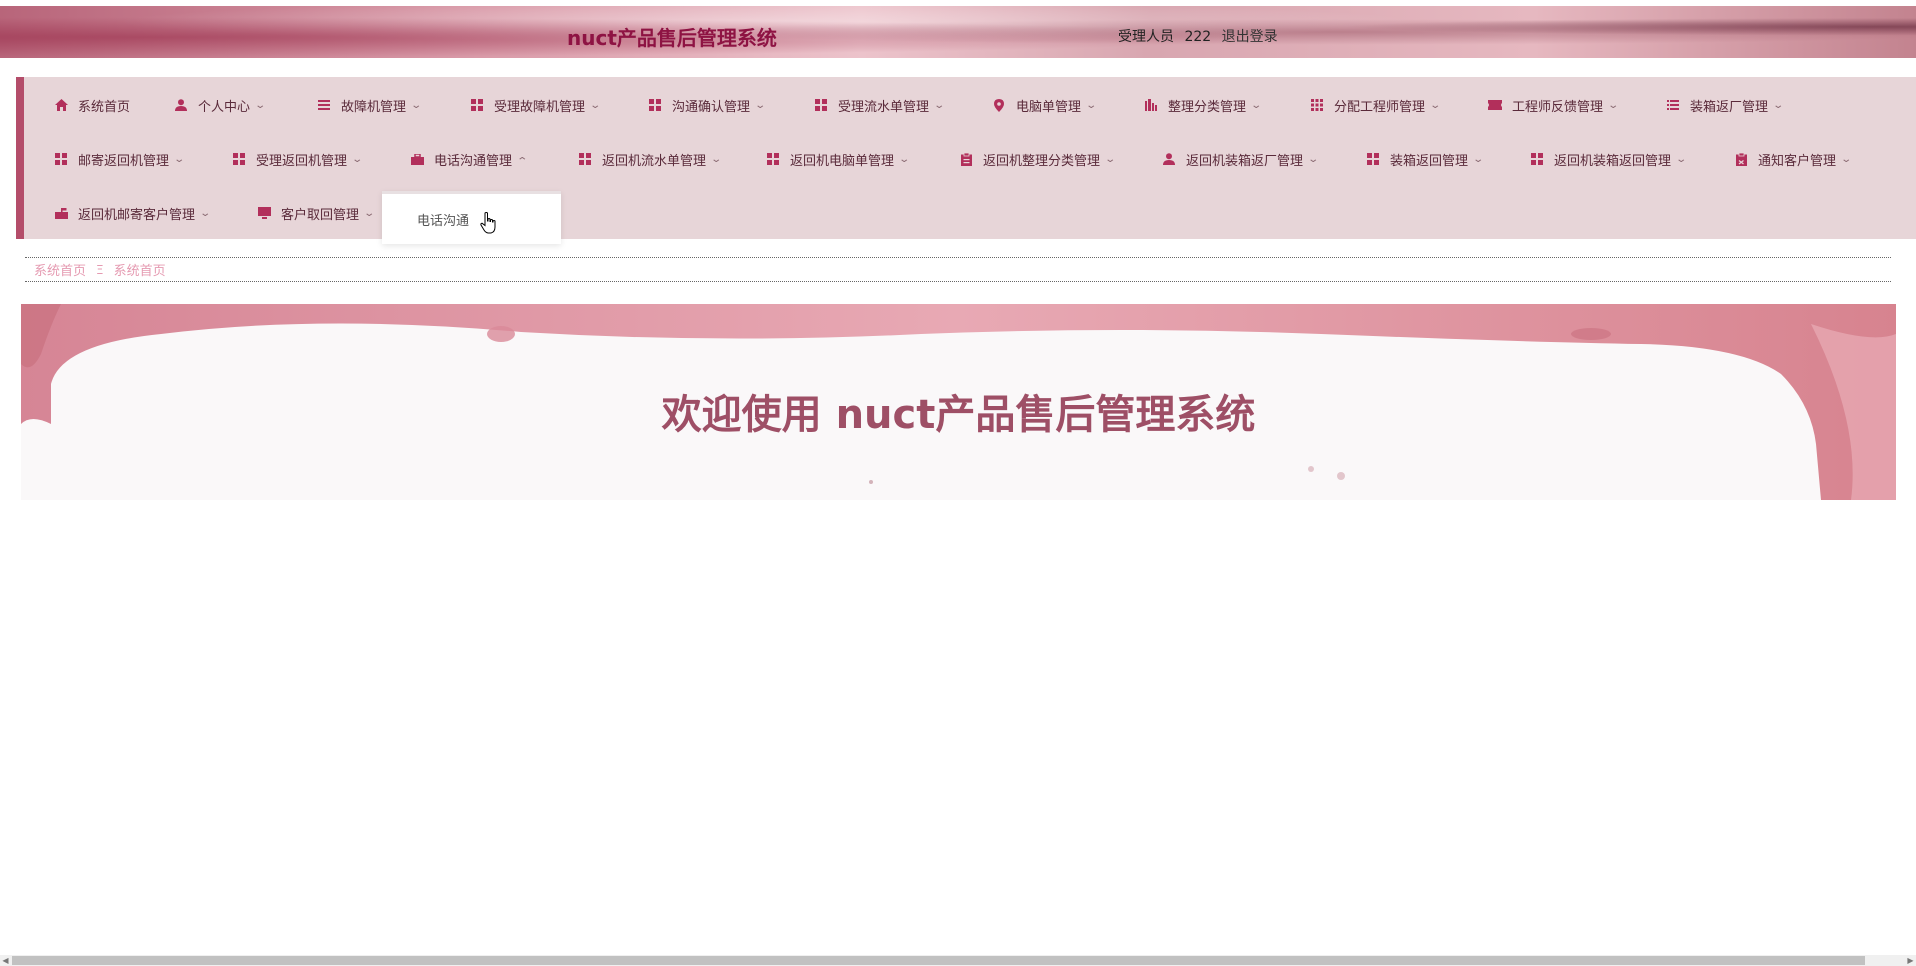 The image size is (1916, 966). I want to click on nav-item-customer-pickup: 客户取回管理 ⌄, so click(316, 213).